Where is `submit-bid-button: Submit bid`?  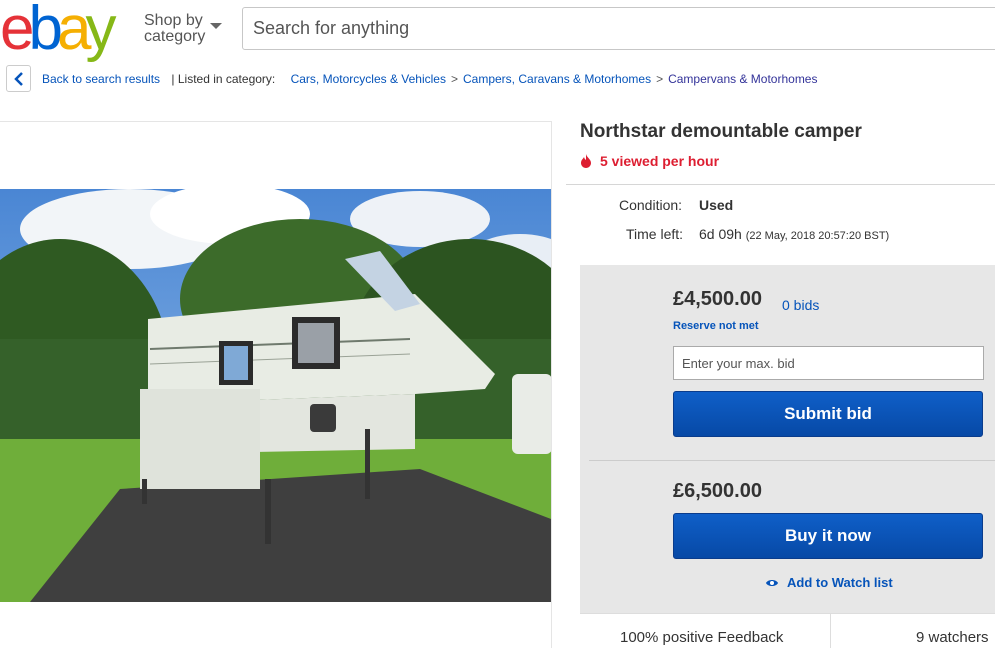
submit-bid-button: Submit bid is located at coordinates (828, 414).